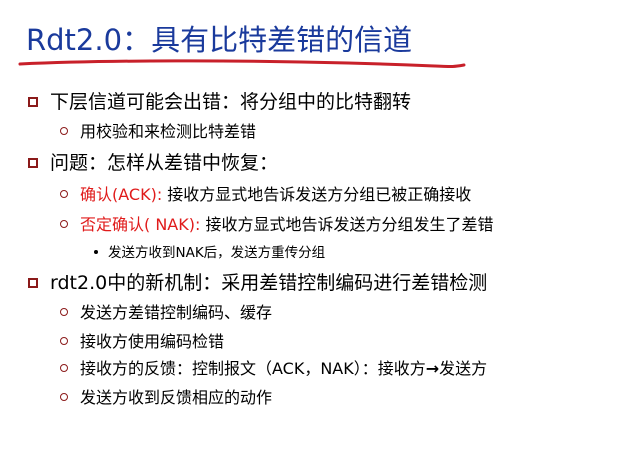 Image resolution: width=628 pixels, height=457 pixels. I want to click on item-text: 发送方差错控制编码、缓存, so click(176, 312).